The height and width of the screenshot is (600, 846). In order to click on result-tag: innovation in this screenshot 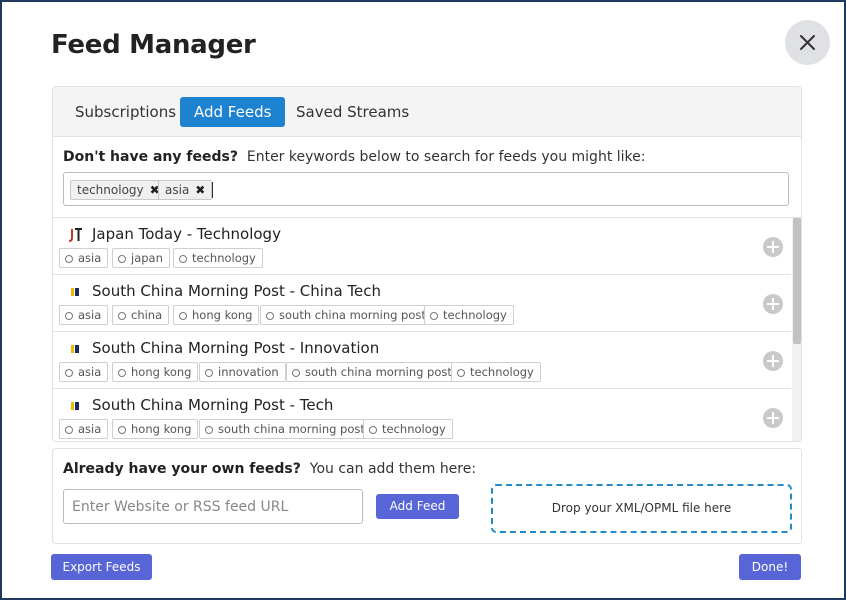, I will do `click(242, 372)`.